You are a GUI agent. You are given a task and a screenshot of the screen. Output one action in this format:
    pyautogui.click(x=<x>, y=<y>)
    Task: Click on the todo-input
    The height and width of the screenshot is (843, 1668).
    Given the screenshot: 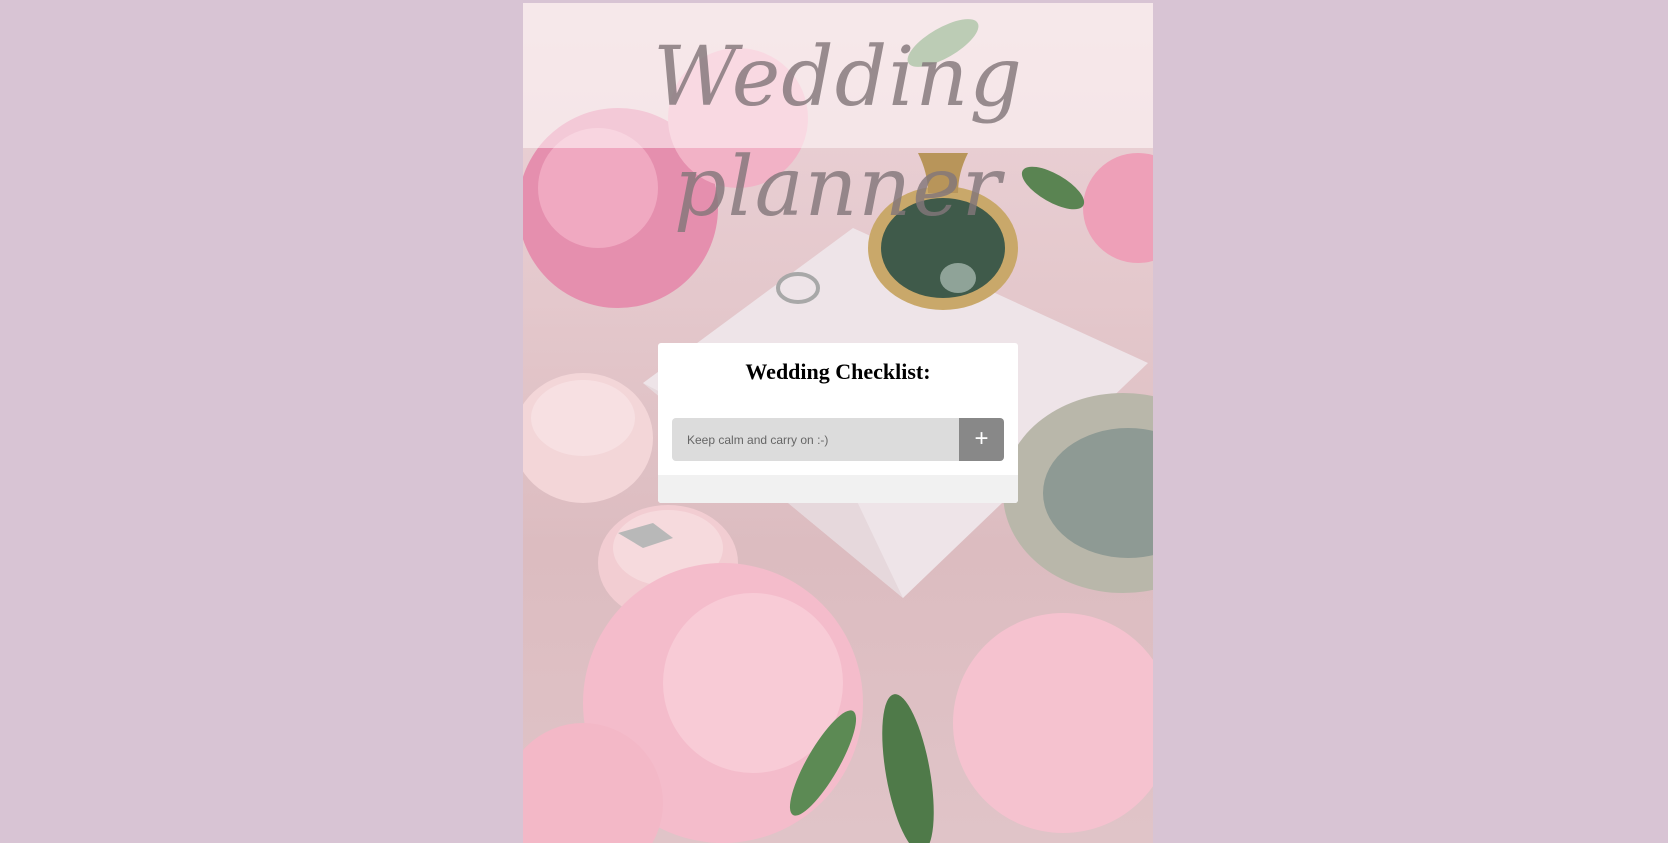 What is the action you would take?
    pyautogui.click(x=815, y=439)
    